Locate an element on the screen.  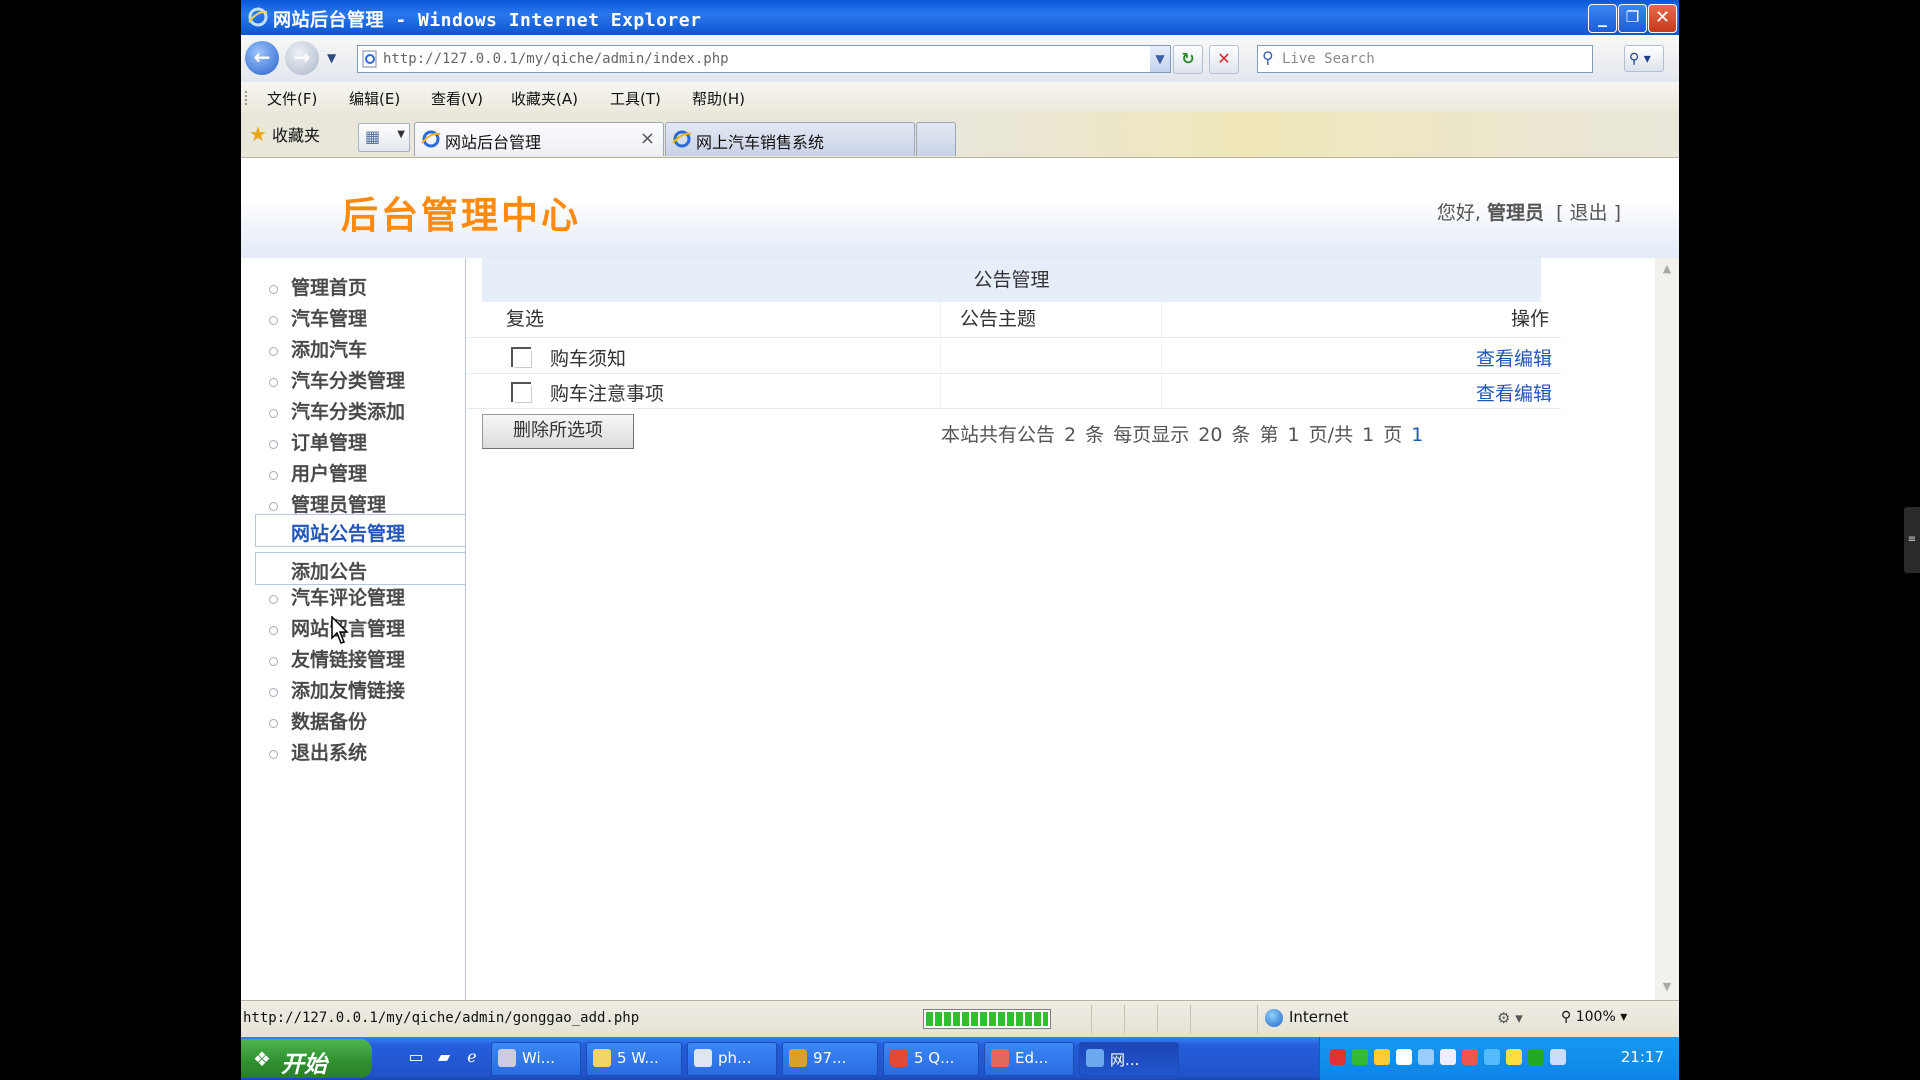
announcement-title: 购车须知 is located at coordinates (588, 357).